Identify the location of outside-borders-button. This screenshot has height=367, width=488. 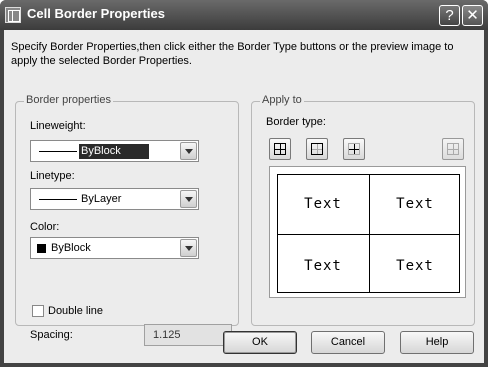
(317, 149).